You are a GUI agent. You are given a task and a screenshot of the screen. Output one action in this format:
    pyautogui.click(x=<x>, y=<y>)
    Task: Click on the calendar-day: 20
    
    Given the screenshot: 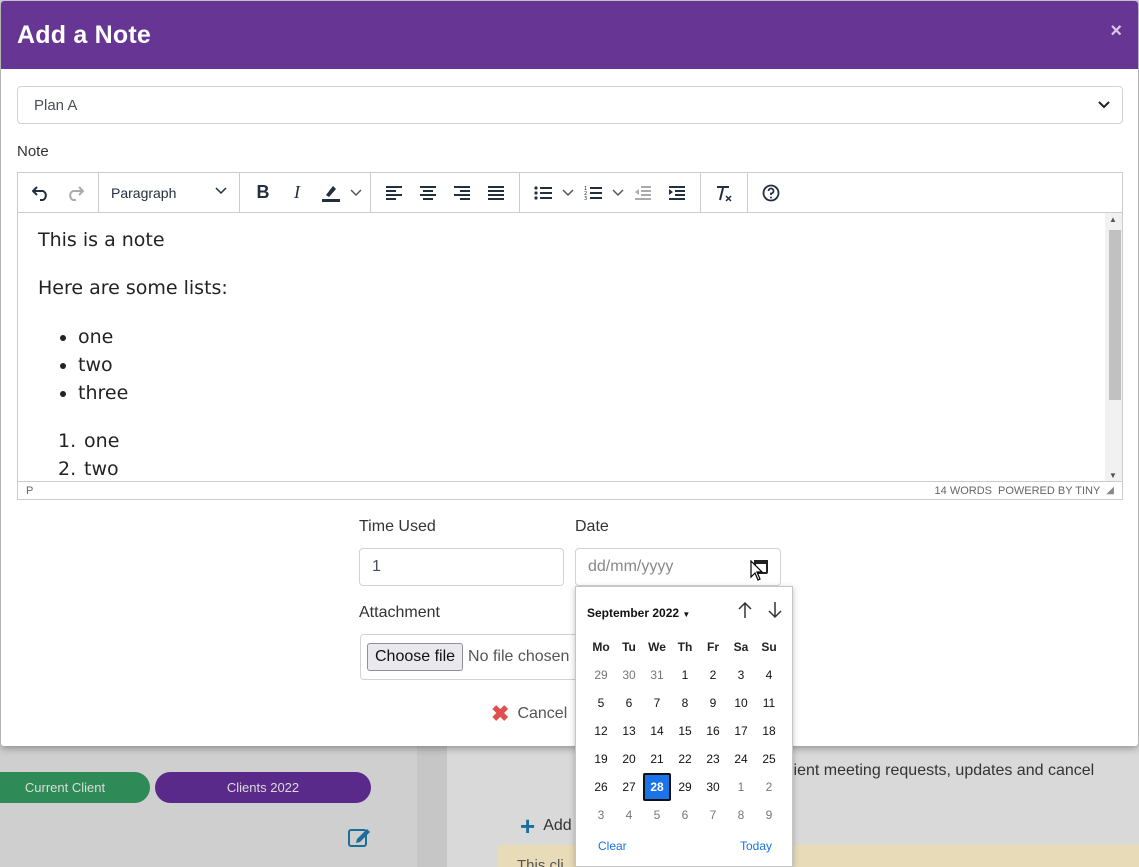 What is the action you would take?
    pyautogui.click(x=629, y=759)
    